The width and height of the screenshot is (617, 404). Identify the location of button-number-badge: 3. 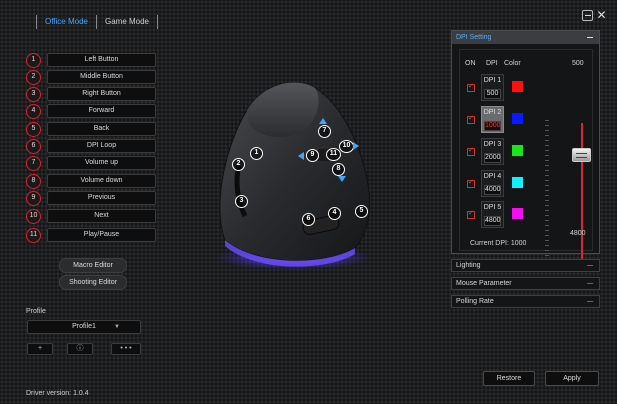
(33, 94).